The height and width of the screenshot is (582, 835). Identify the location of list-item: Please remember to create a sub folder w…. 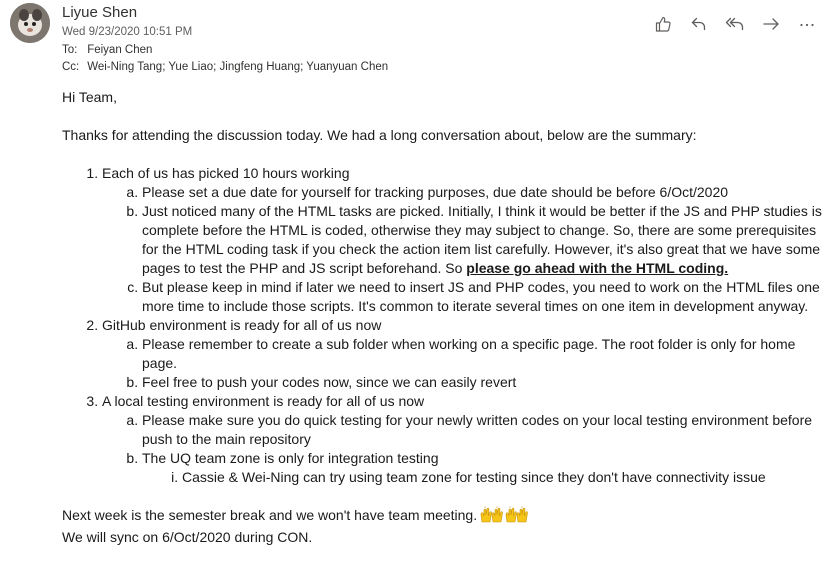
(484, 354).